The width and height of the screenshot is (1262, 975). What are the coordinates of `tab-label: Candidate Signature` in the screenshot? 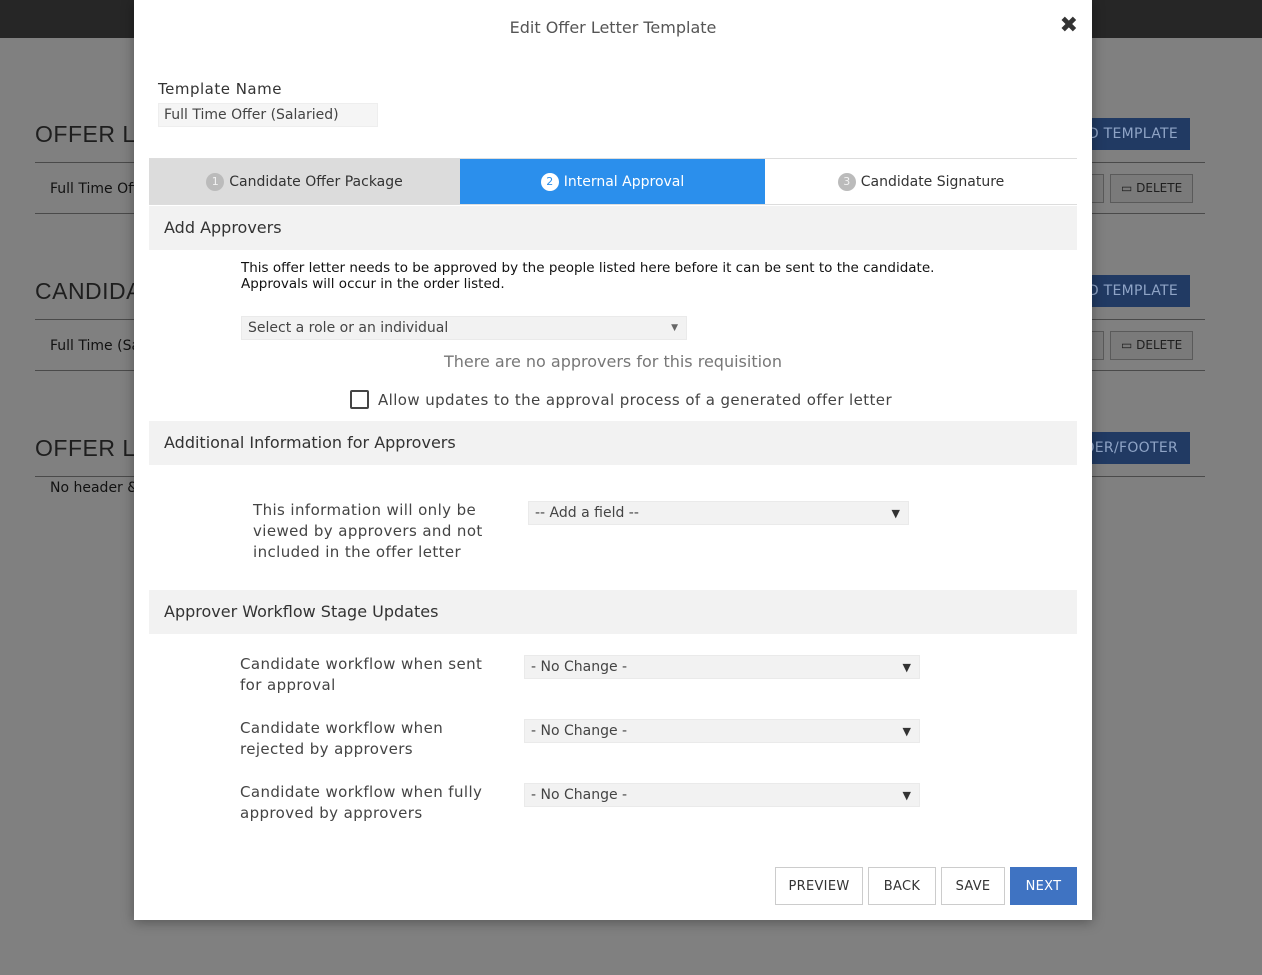 It's located at (932, 181).